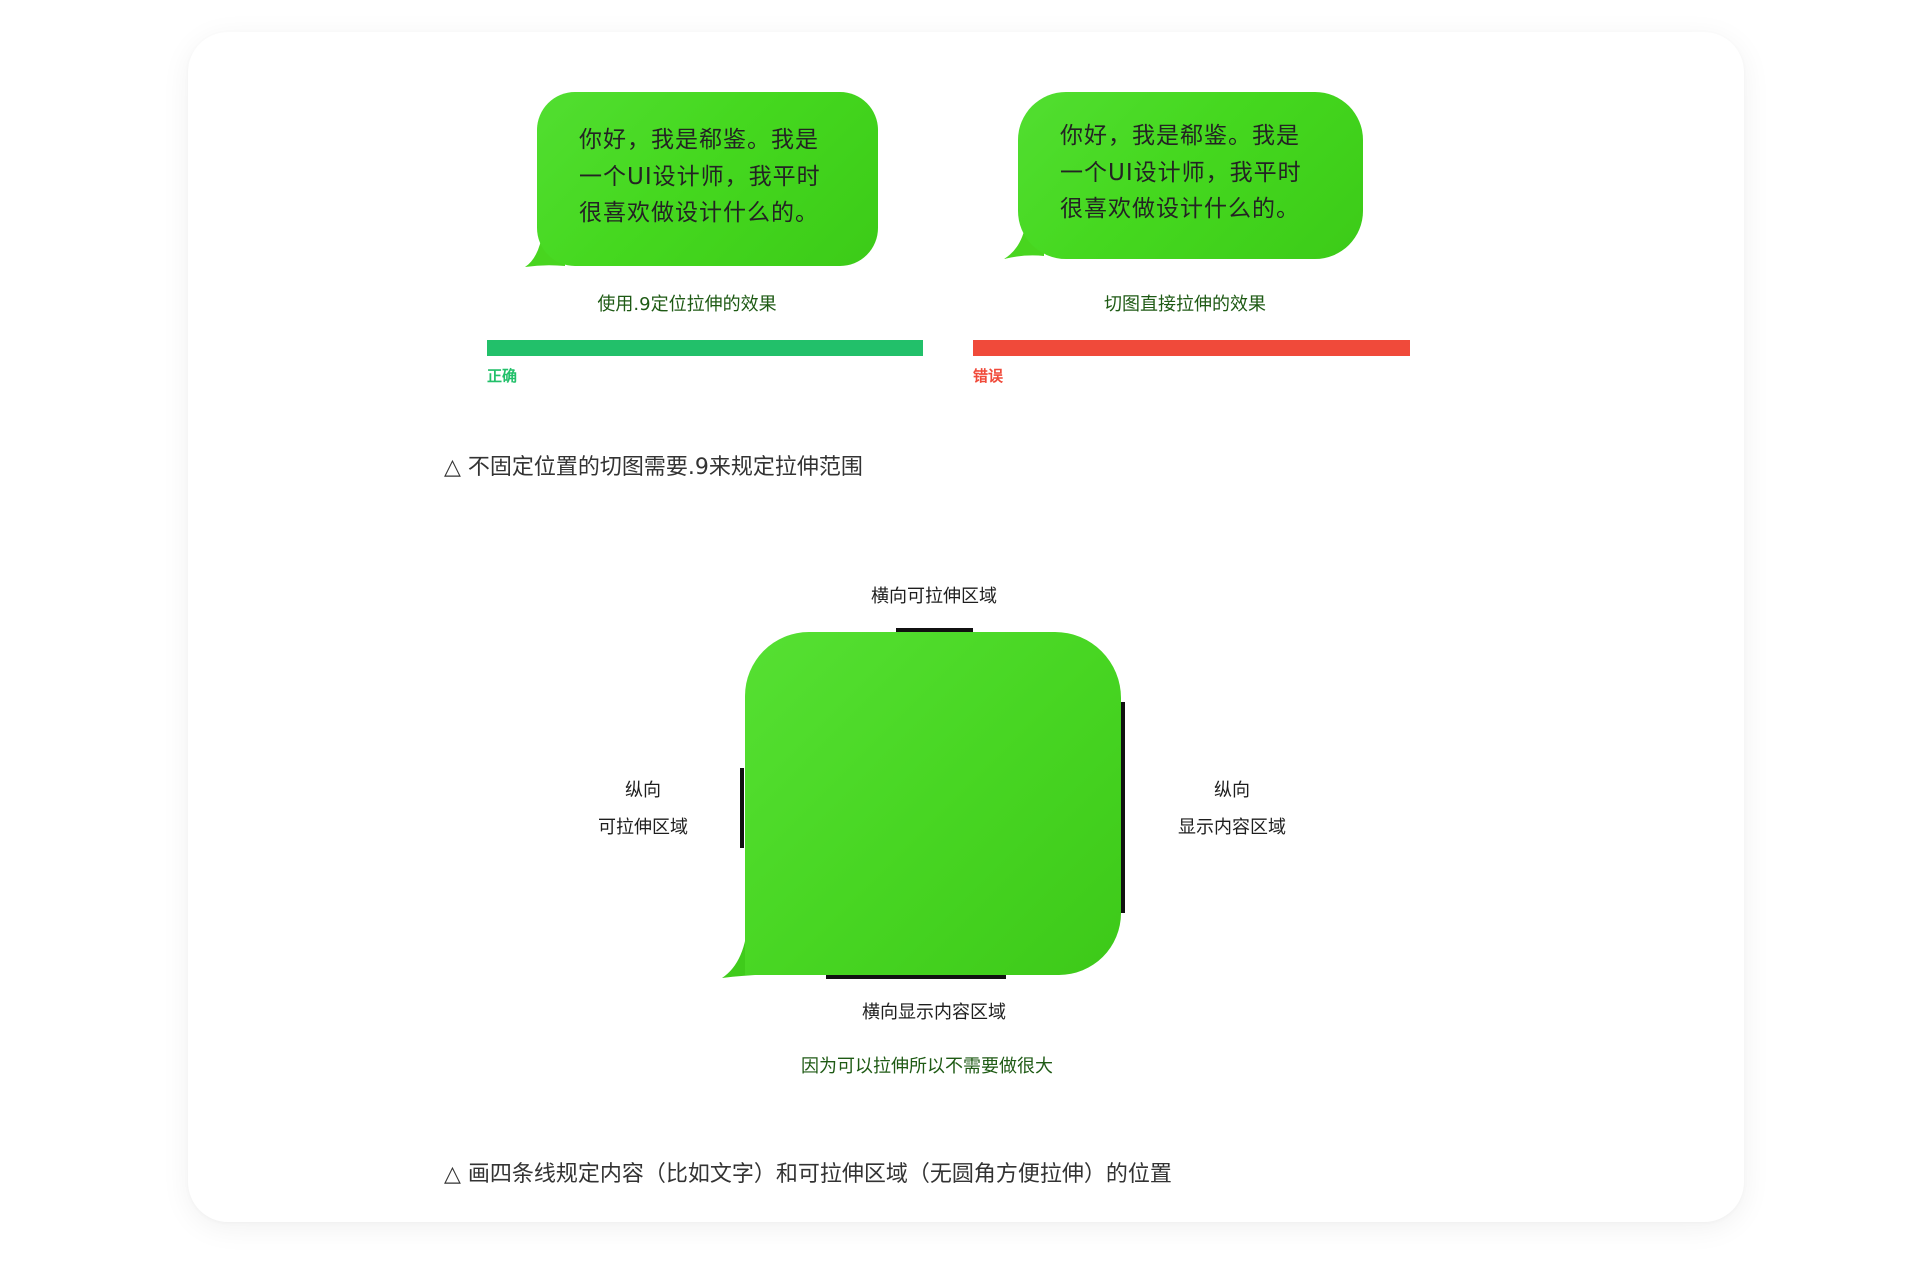 The image size is (1920, 1272). Describe the element at coordinates (933, 803) in the screenshot. I see `diagram-bubble` at that location.